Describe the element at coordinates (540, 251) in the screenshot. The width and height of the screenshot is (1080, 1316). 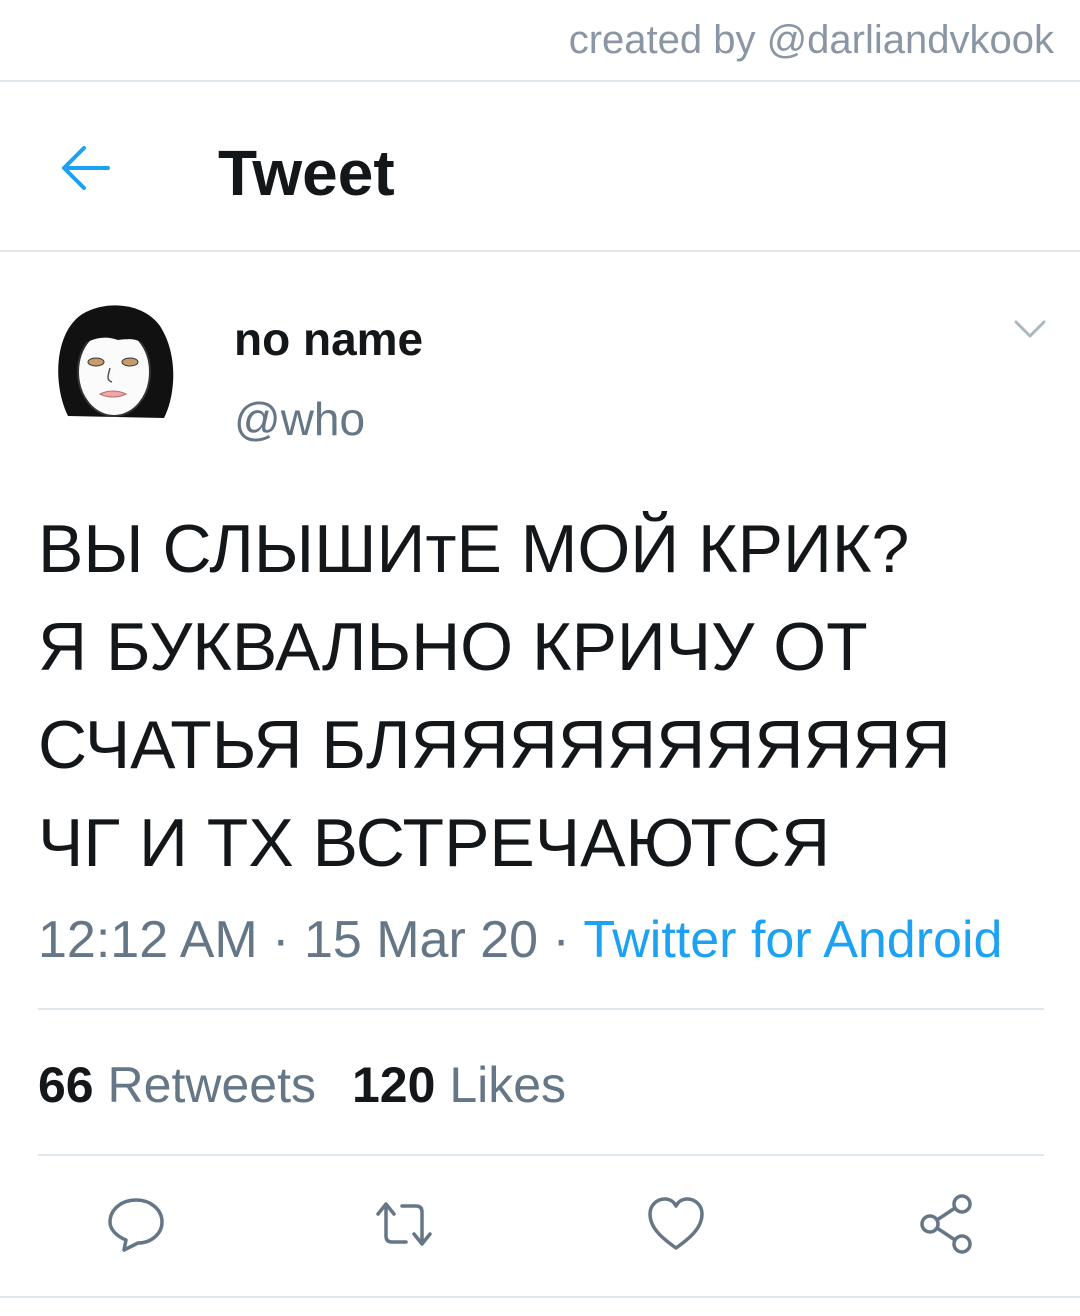
I see `header-divider` at that location.